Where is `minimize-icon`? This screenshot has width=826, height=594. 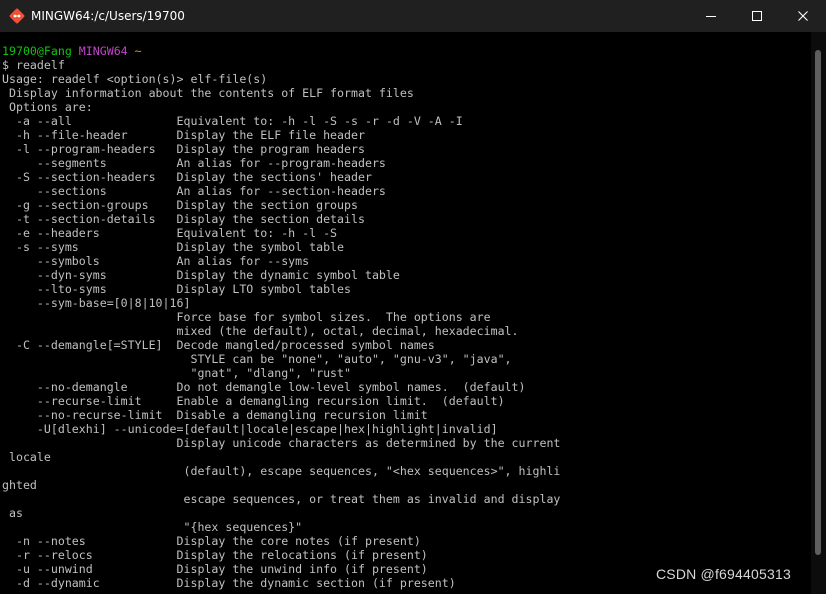 minimize-icon is located at coordinates (711, 16).